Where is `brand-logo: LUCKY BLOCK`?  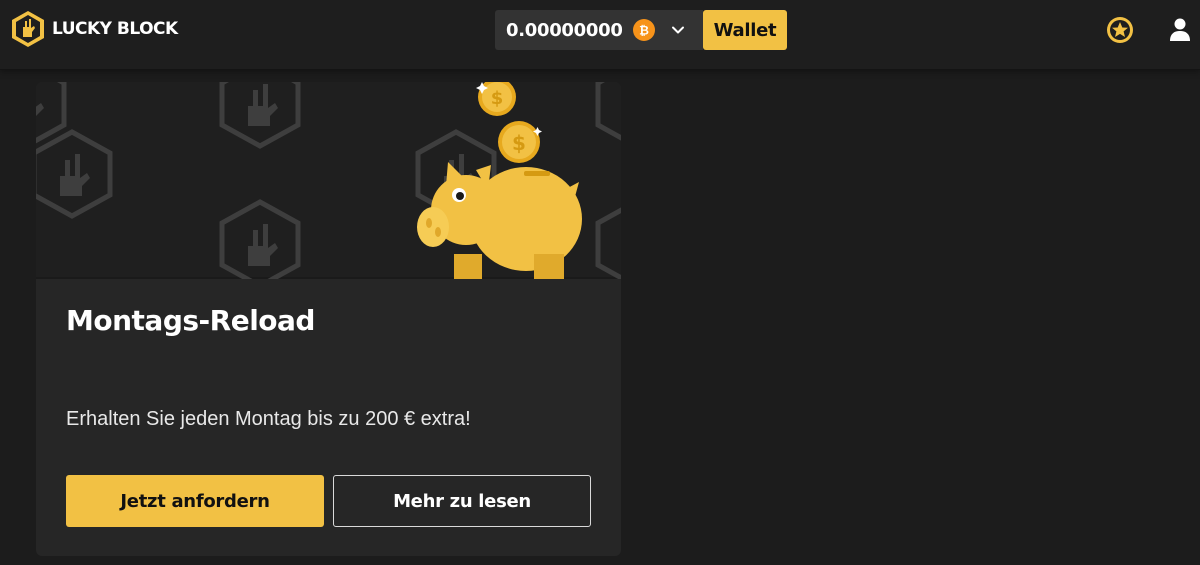
brand-logo: LUCKY BLOCK is located at coordinates (94, 29).